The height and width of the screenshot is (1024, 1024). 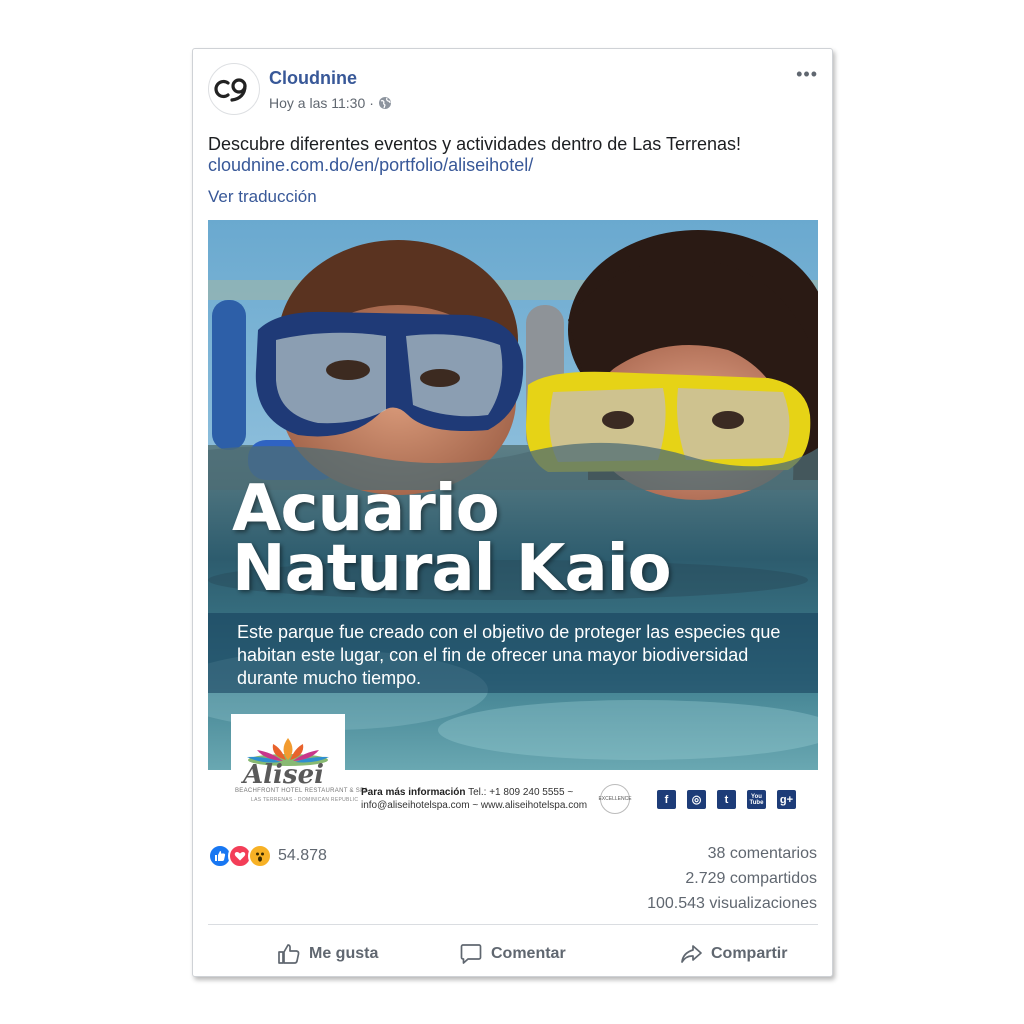 I want to click on comment-button: Comentar, so click(x=512, y=954).